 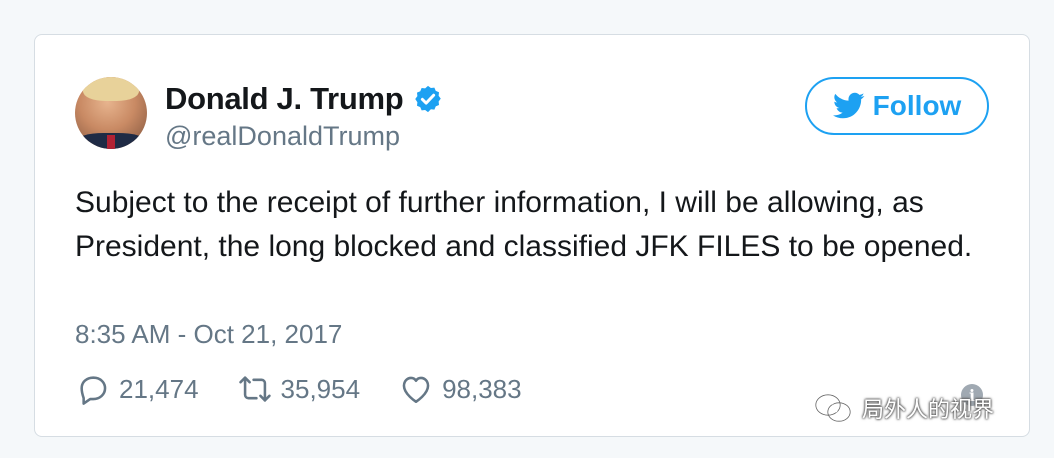 I want to click on tweet-actions: 21,474 35,954 98,383, so click(x=317, y=389).